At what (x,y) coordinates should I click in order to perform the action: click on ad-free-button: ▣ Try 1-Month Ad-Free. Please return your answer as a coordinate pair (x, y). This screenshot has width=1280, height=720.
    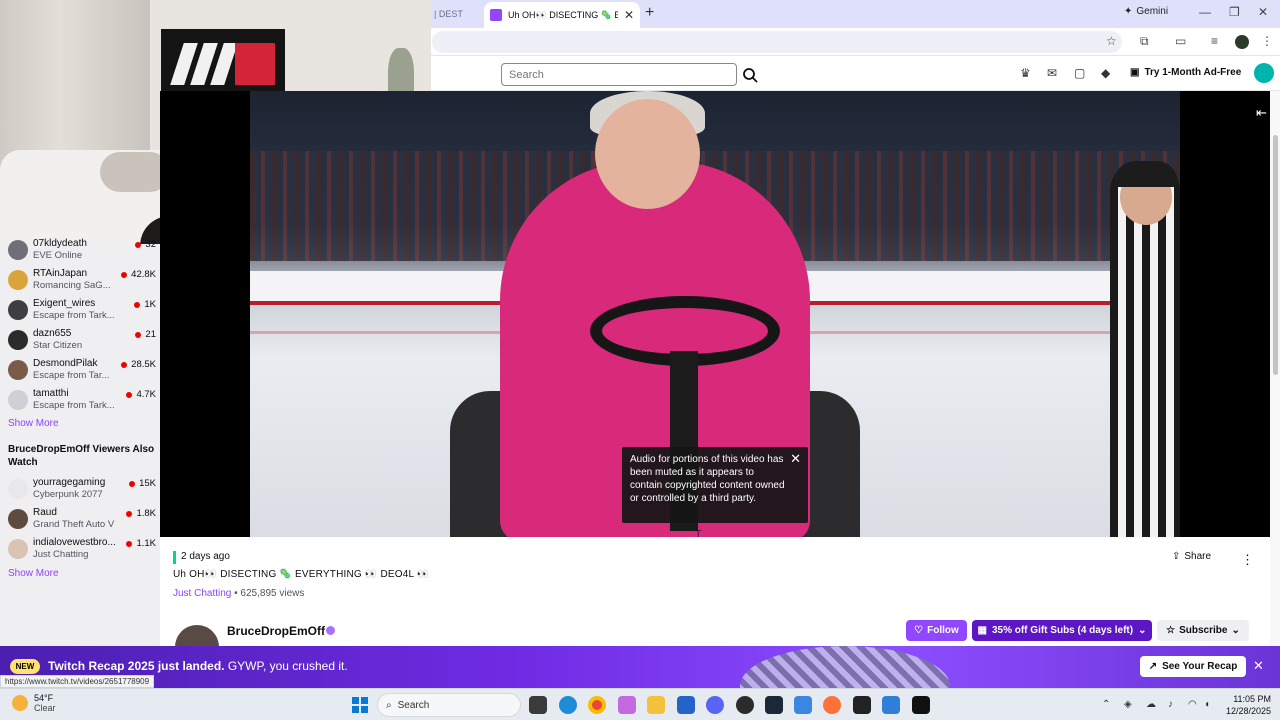
    Looking at the image, I should click on (1185, 72).